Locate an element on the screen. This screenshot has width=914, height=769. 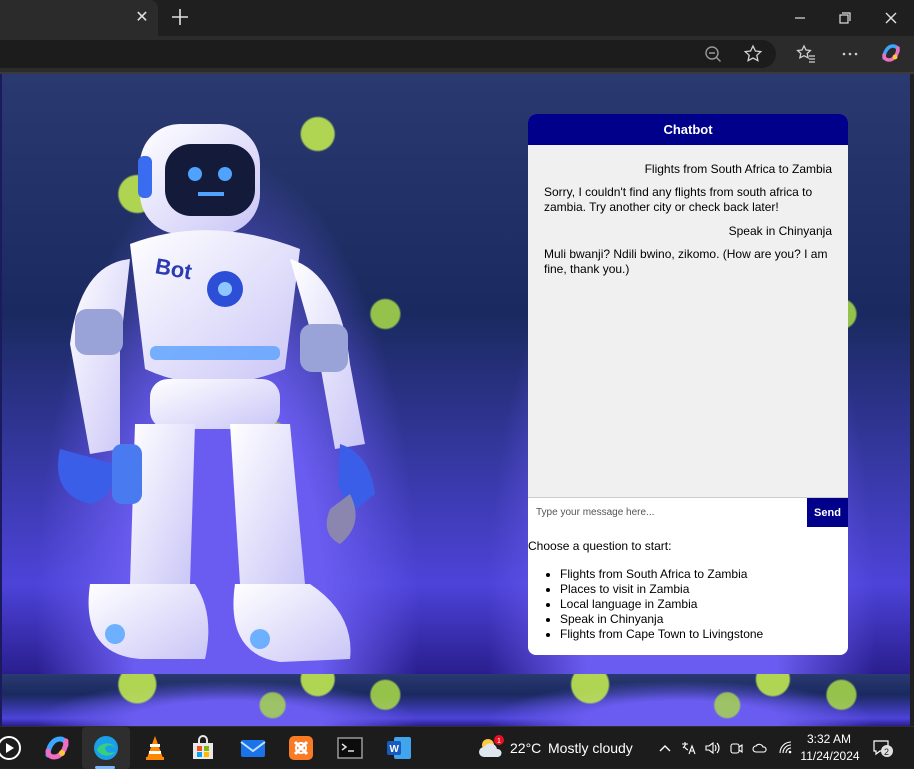
xampp-icon is located at coordinates (301, 748).